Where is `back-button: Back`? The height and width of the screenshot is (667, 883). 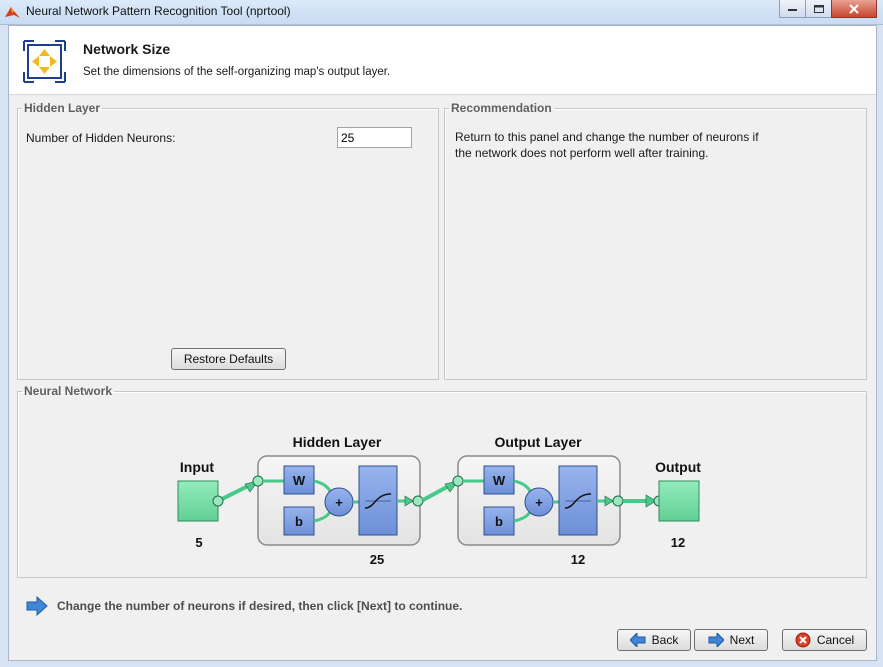 back-button: Back is located at coordinates (654, 640).